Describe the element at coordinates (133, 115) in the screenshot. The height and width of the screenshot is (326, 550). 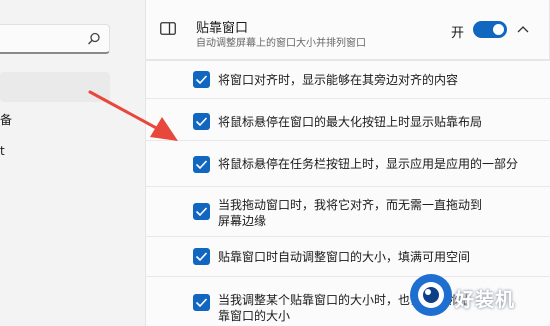
I see `red-arrow-annotation` at that location.